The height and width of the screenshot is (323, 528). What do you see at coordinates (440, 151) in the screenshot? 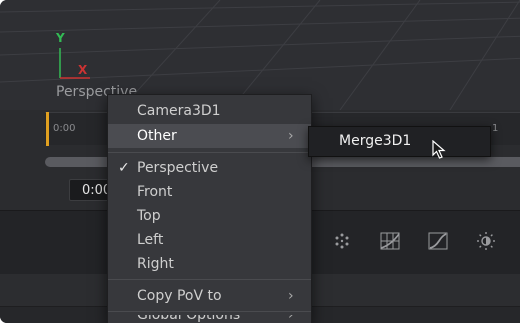
I see `mouse-pointer-icon` at bounding box center [440, 151].